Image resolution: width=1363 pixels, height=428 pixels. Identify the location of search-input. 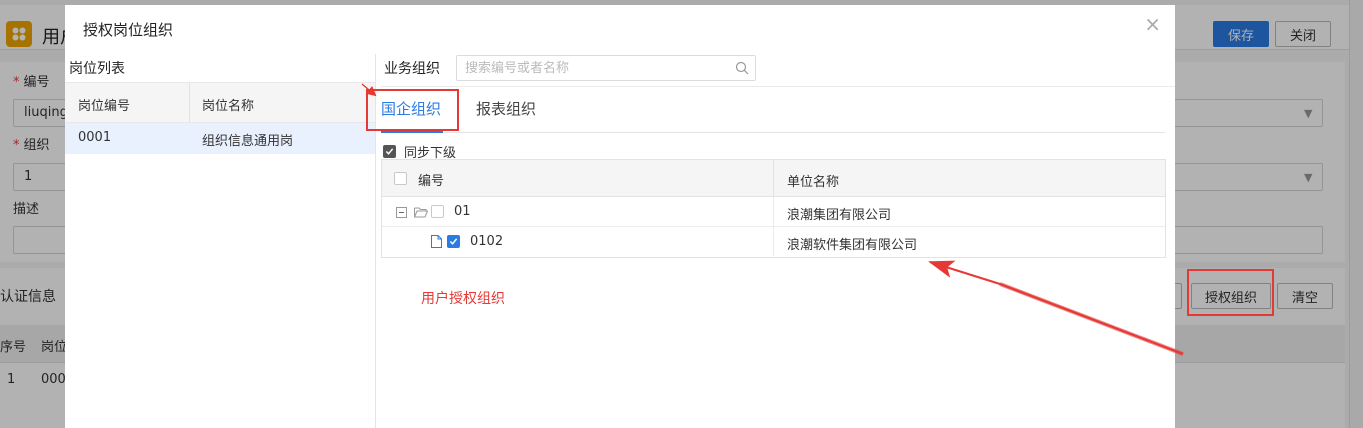
(600, 68).